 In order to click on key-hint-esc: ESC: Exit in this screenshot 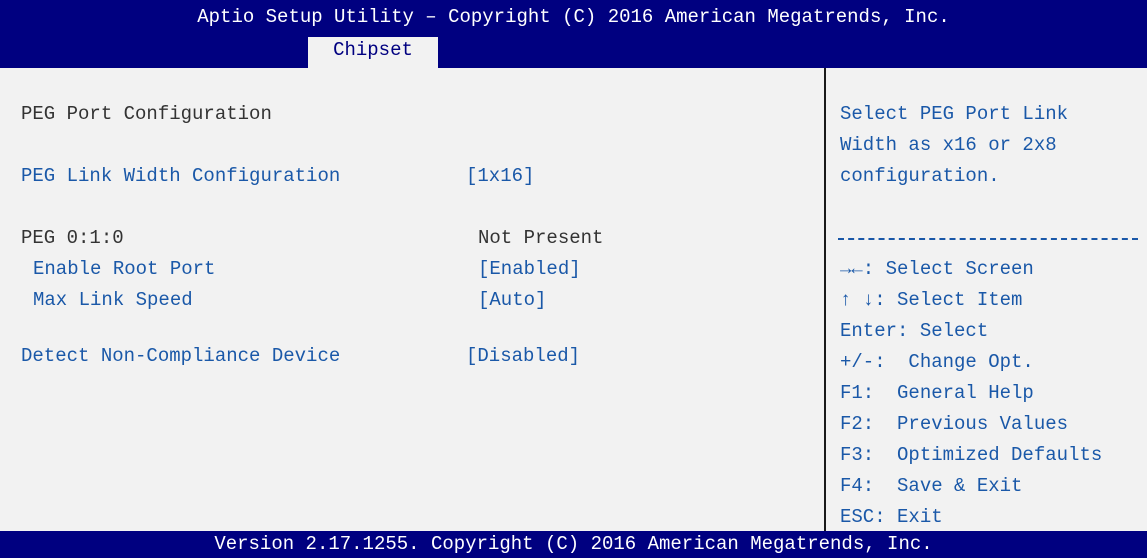, I will do `click(891, 517)`.